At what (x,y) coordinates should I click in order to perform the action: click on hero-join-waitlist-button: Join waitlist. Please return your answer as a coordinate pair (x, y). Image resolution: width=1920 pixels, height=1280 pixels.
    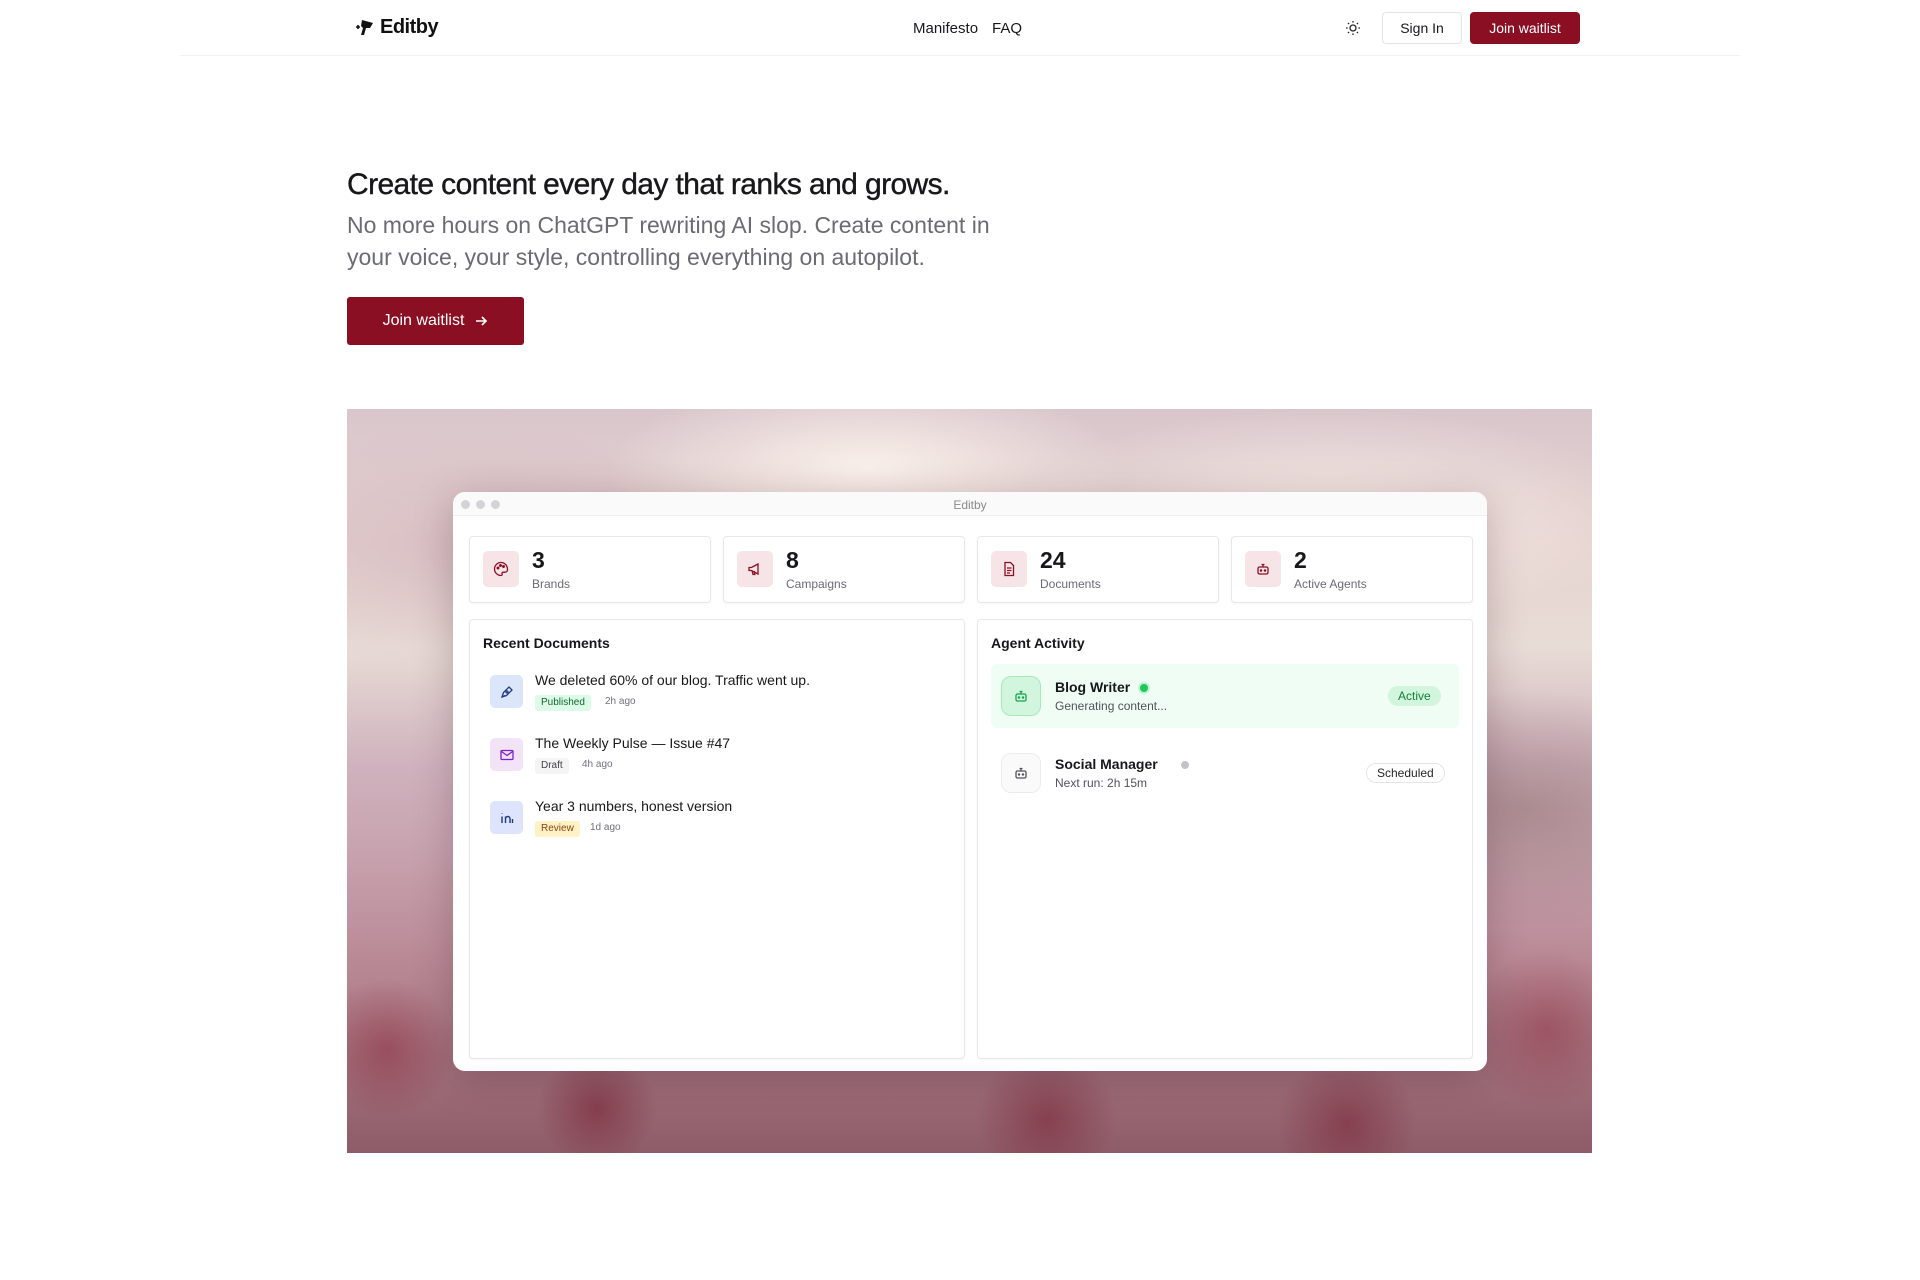
    Looking at the image, I should click on (435, 321).